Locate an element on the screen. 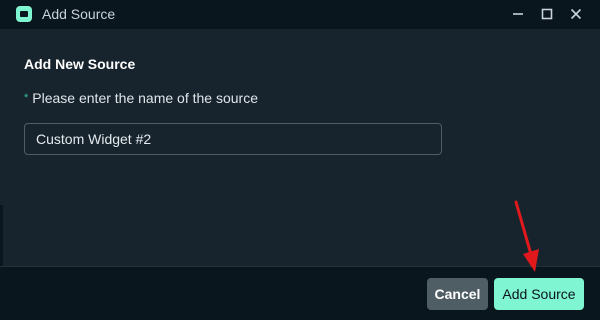 The height and width of the screenshot is (320, 600). annotation-arrow-icon is located at coordinates (526, 236).